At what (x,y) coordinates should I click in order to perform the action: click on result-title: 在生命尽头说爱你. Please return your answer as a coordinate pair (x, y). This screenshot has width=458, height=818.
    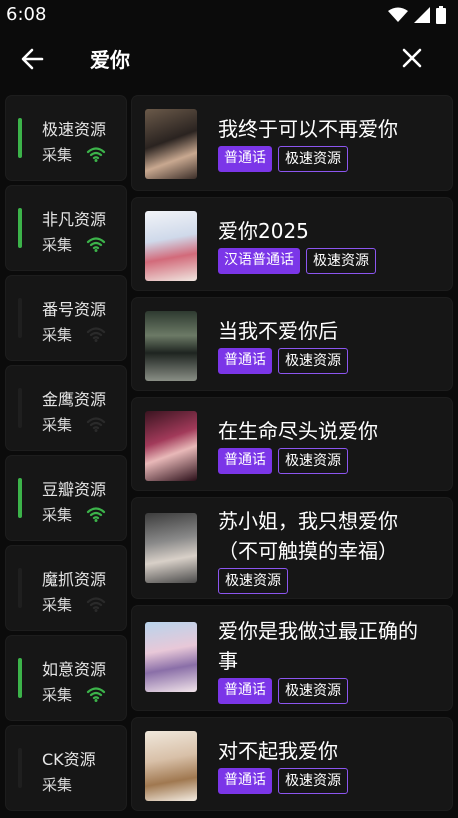
    Looking at the image, I should click on (298, 431).